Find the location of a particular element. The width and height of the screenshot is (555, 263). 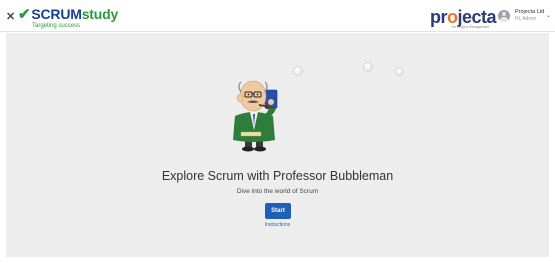

projecta-logo: projecta is located at coordinates (463, 17).